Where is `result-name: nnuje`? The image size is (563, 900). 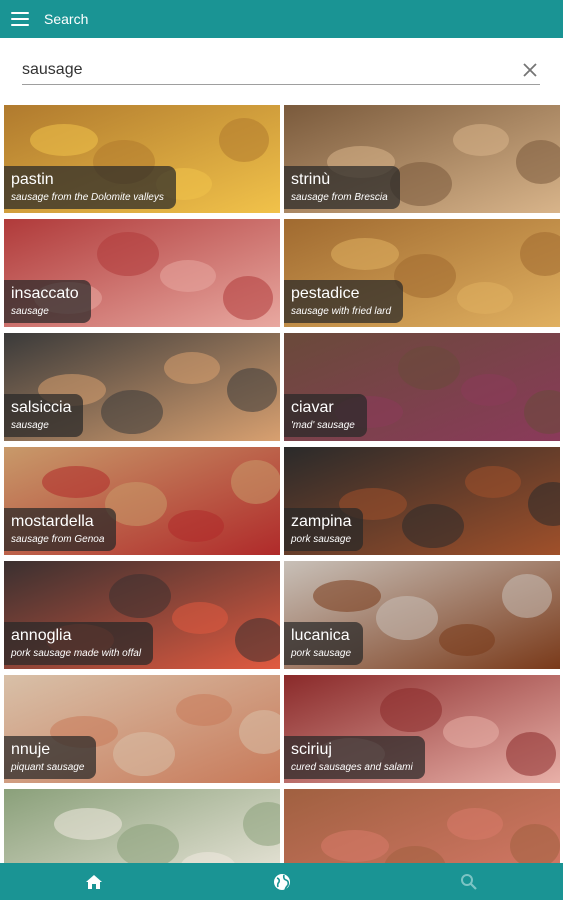 result-name: nnuje is located at coordinates (31, 749).